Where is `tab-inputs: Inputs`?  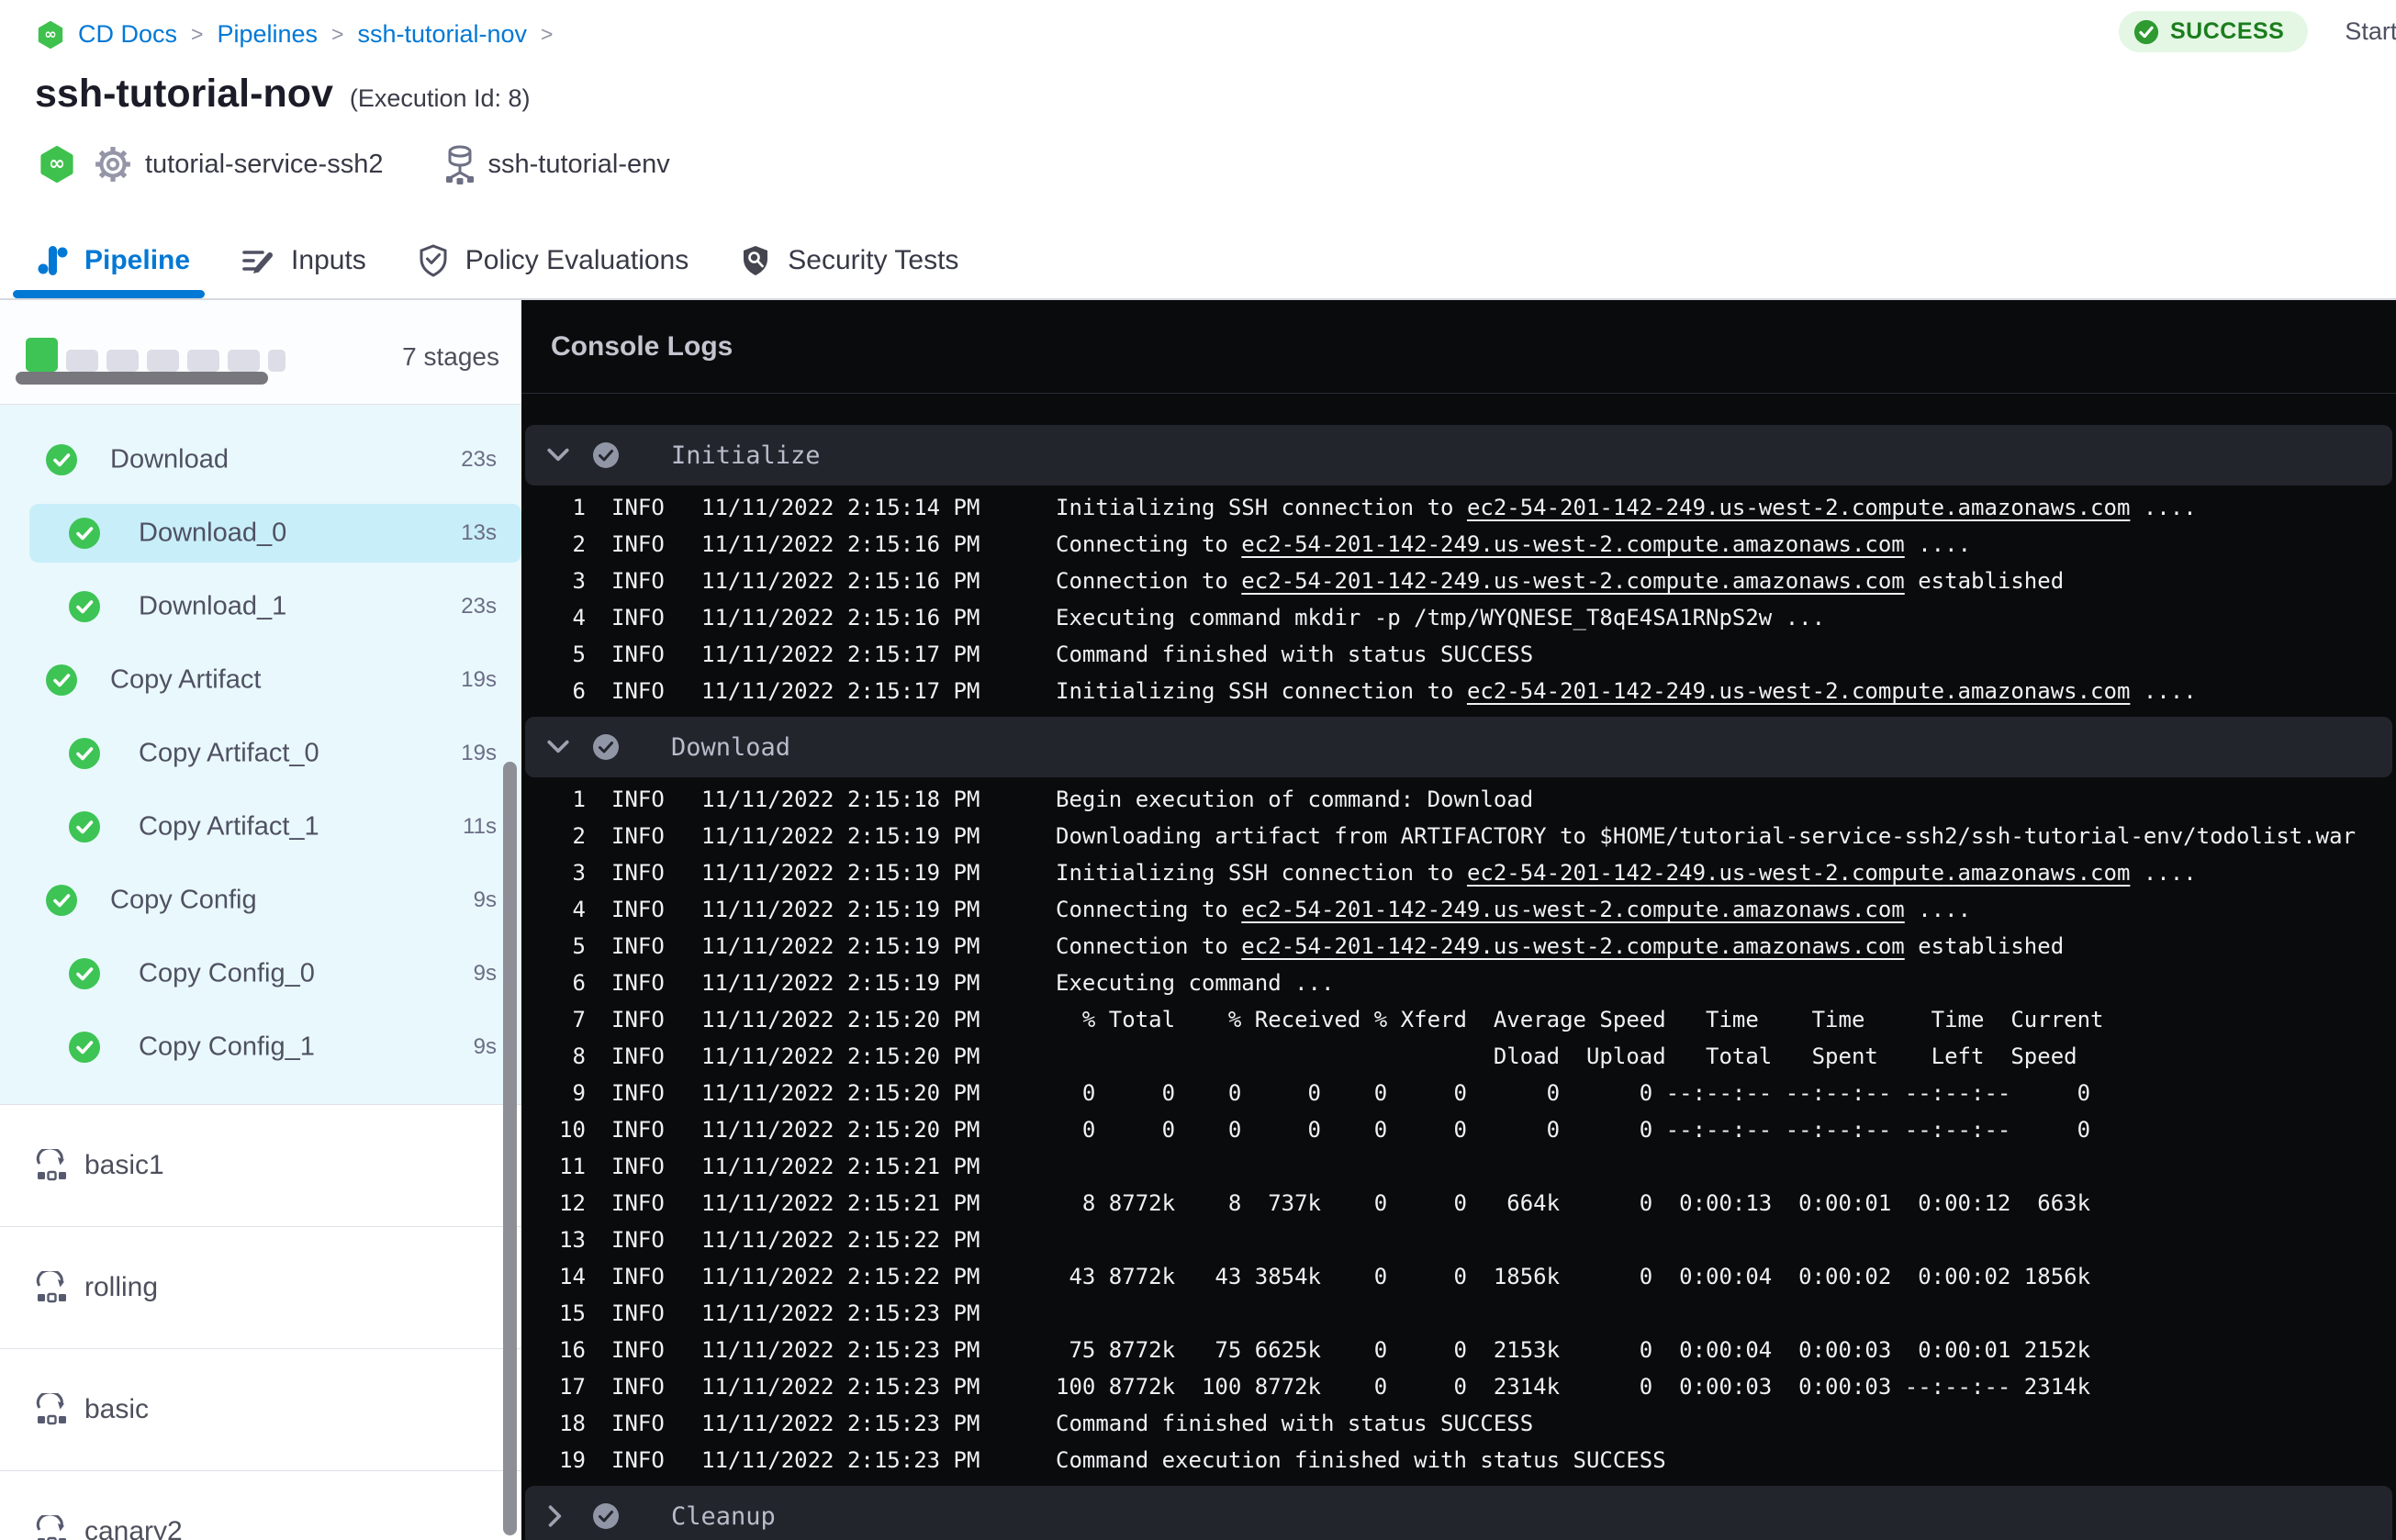 tab-inputs: Inputs is located at coordinates (304, 260).